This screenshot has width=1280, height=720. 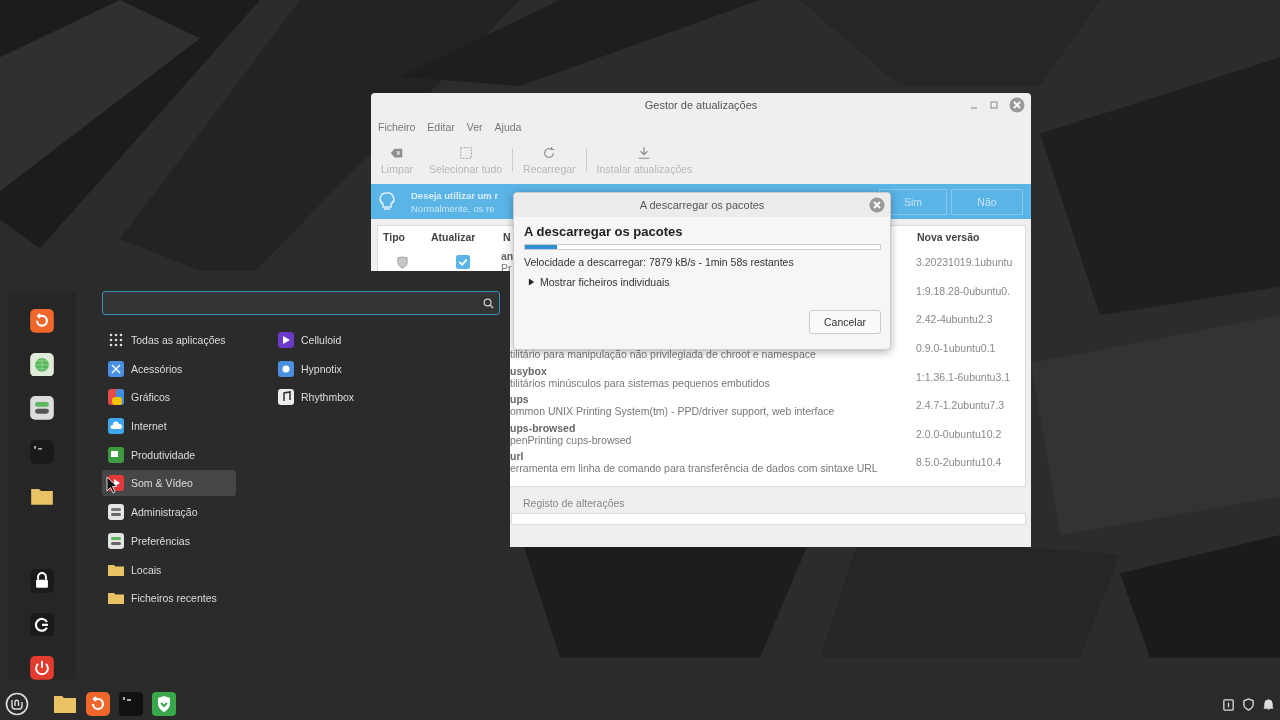 What do you see at coordinates (517, 456) in the screenshot?
I see `package-name: url` at bounding box center [517, 456].